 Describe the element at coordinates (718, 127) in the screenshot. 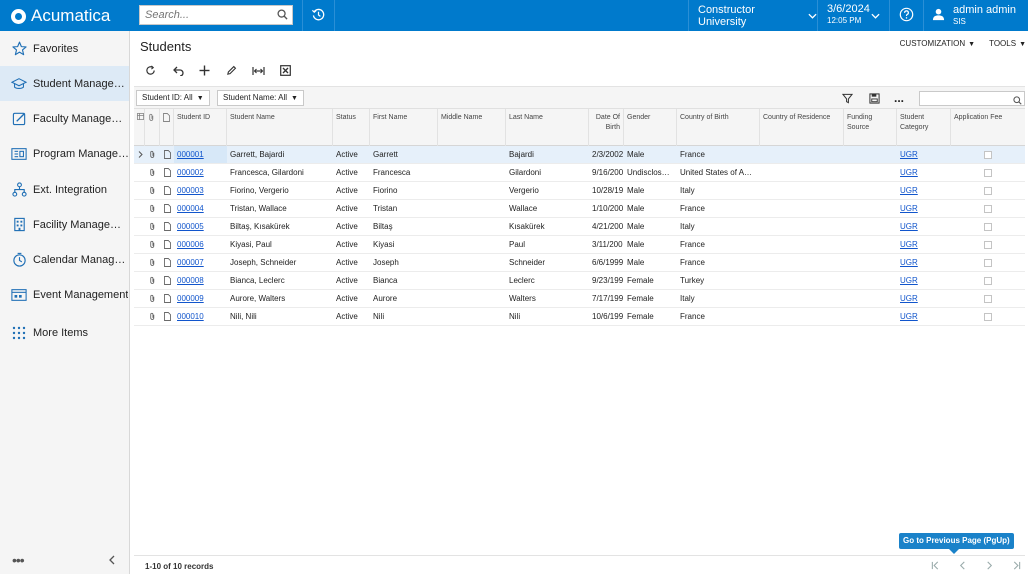

I see `column-header-country-of-birth: Country of Birth` at that location.